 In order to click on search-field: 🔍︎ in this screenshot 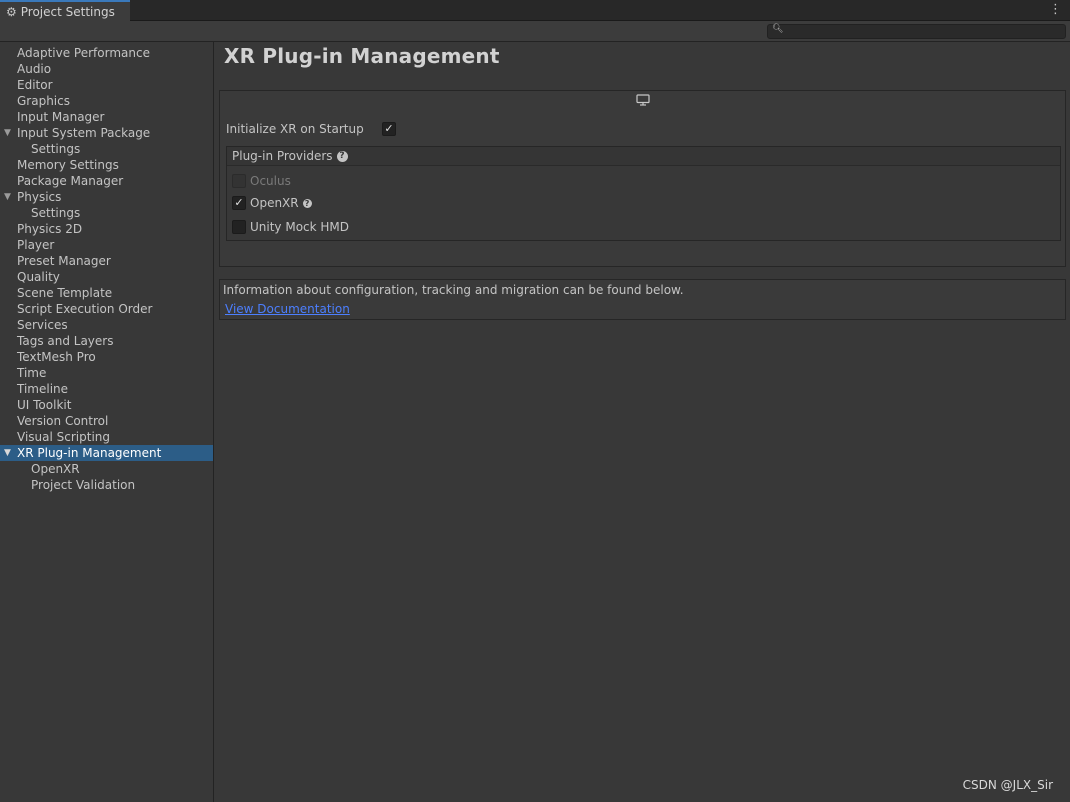, I will do `click(916, 31)`.